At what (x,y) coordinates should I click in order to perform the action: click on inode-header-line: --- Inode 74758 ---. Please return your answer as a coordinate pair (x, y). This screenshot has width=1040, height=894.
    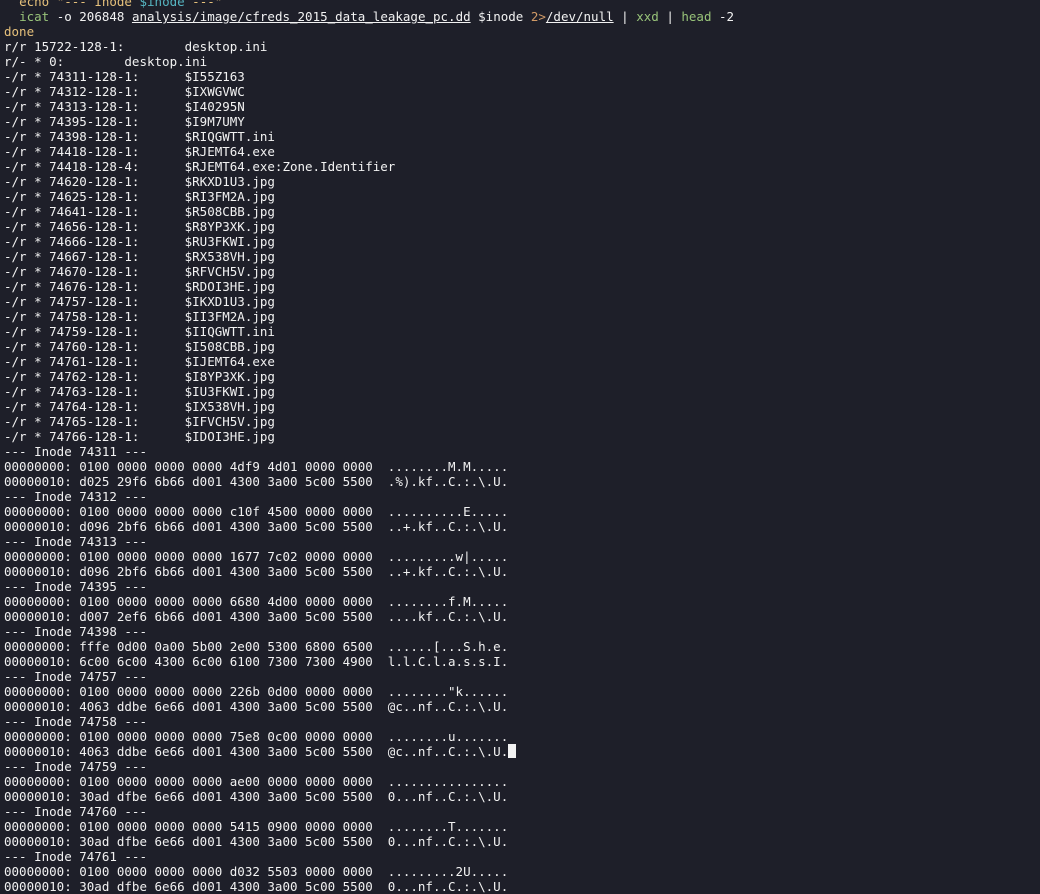
    Looking at the image, I should click on (75, 721).